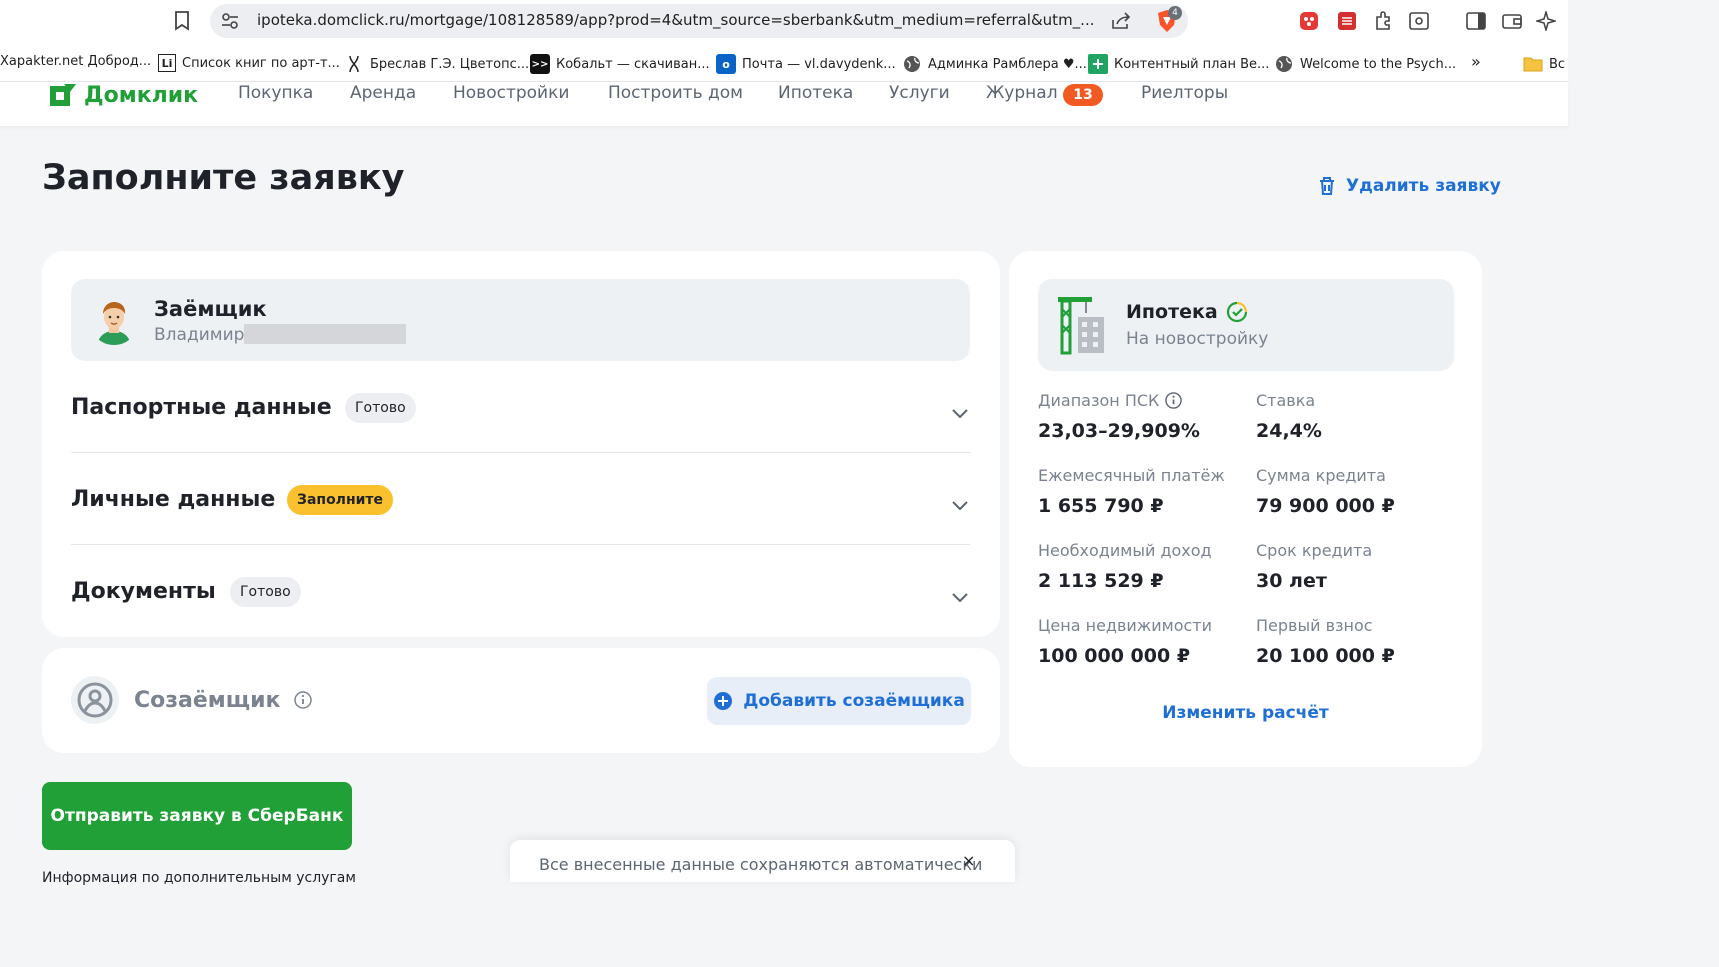 This screenshot has height=967, width=1719. Describe the element at coordinates (1512, 21) in the screenshot. I see `wallet-icon` at that location.